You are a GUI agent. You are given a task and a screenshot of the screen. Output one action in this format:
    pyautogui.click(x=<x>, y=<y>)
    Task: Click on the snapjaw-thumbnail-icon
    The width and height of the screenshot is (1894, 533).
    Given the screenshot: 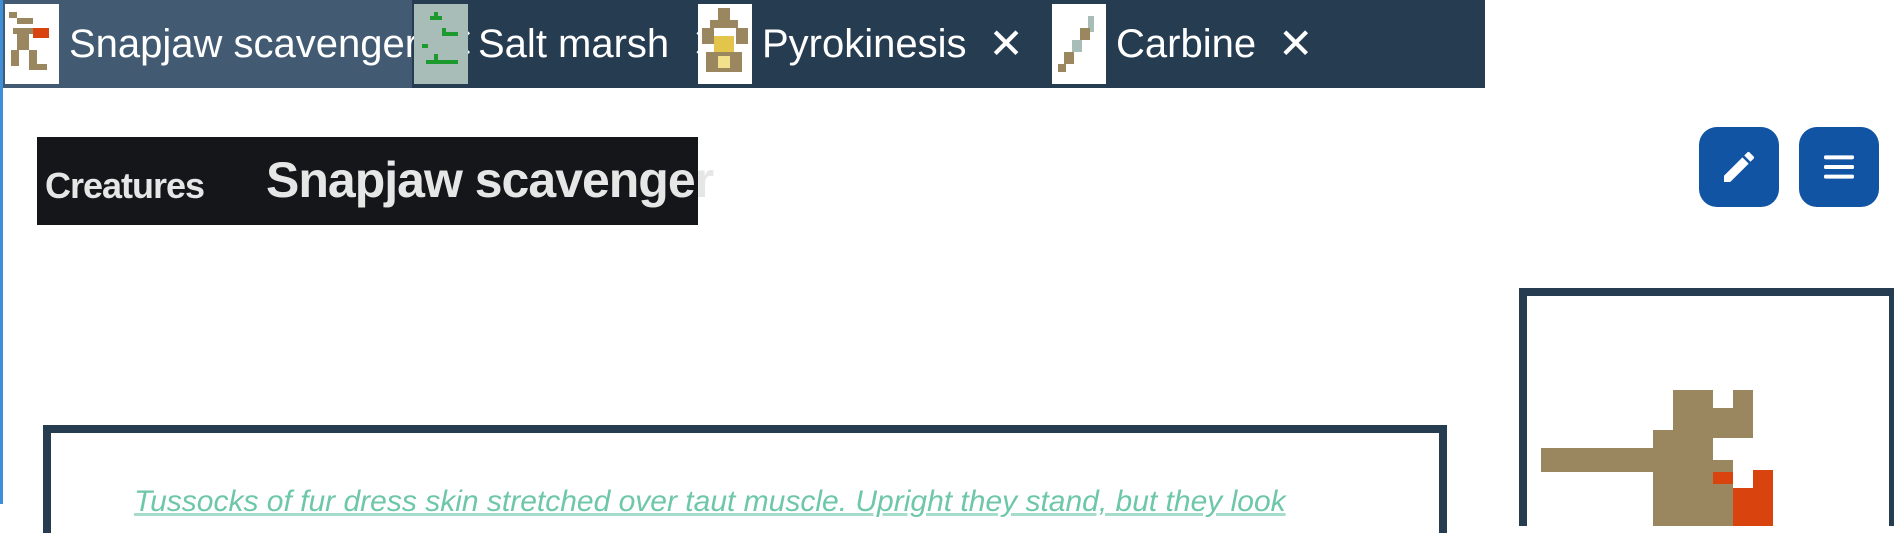 What is the action you would take?
    pyautogui.click(x=32, y=44)
    